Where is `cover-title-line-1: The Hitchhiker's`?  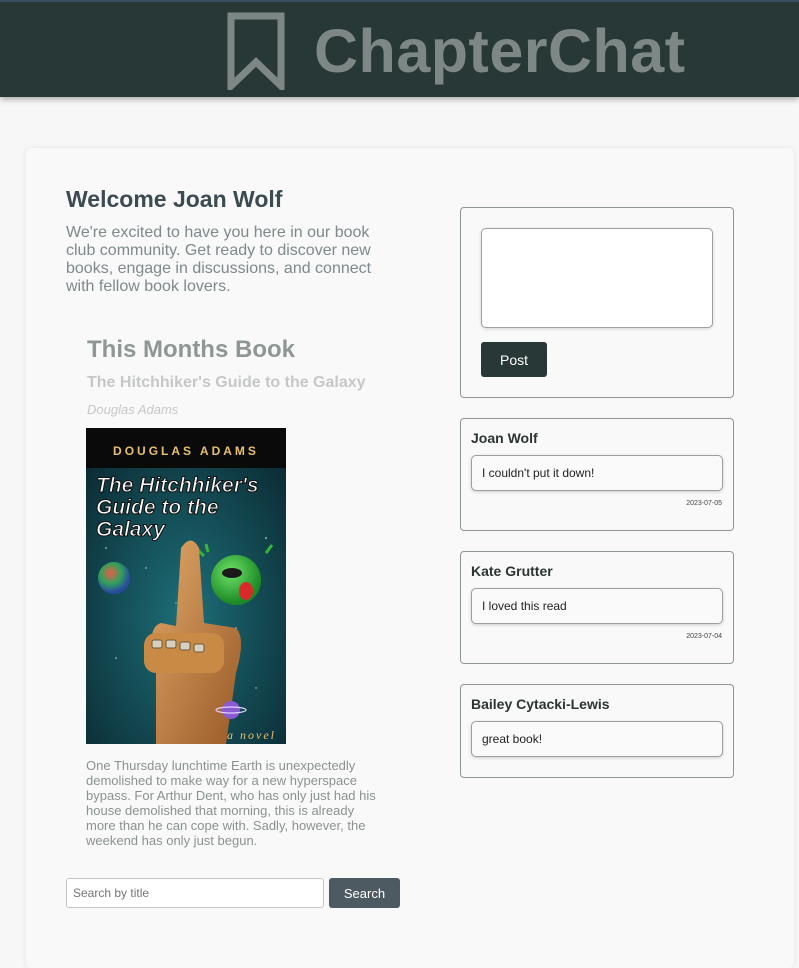
cover-title-line-1: The Hitchhiker's is located at coordinates (177, 485).